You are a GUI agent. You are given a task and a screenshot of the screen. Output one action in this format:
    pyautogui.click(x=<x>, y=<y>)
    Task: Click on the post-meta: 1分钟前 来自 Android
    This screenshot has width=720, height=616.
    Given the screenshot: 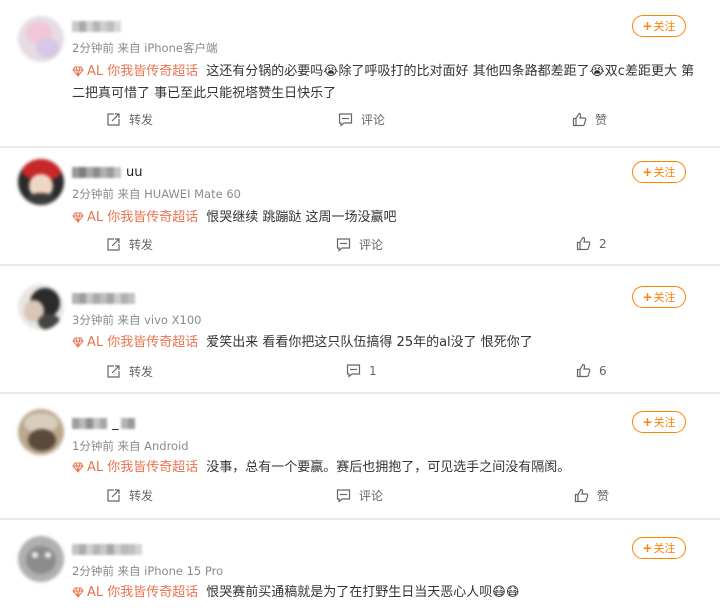 What is the action you would take?
    pyautogui.click(x=130, y=446)
    